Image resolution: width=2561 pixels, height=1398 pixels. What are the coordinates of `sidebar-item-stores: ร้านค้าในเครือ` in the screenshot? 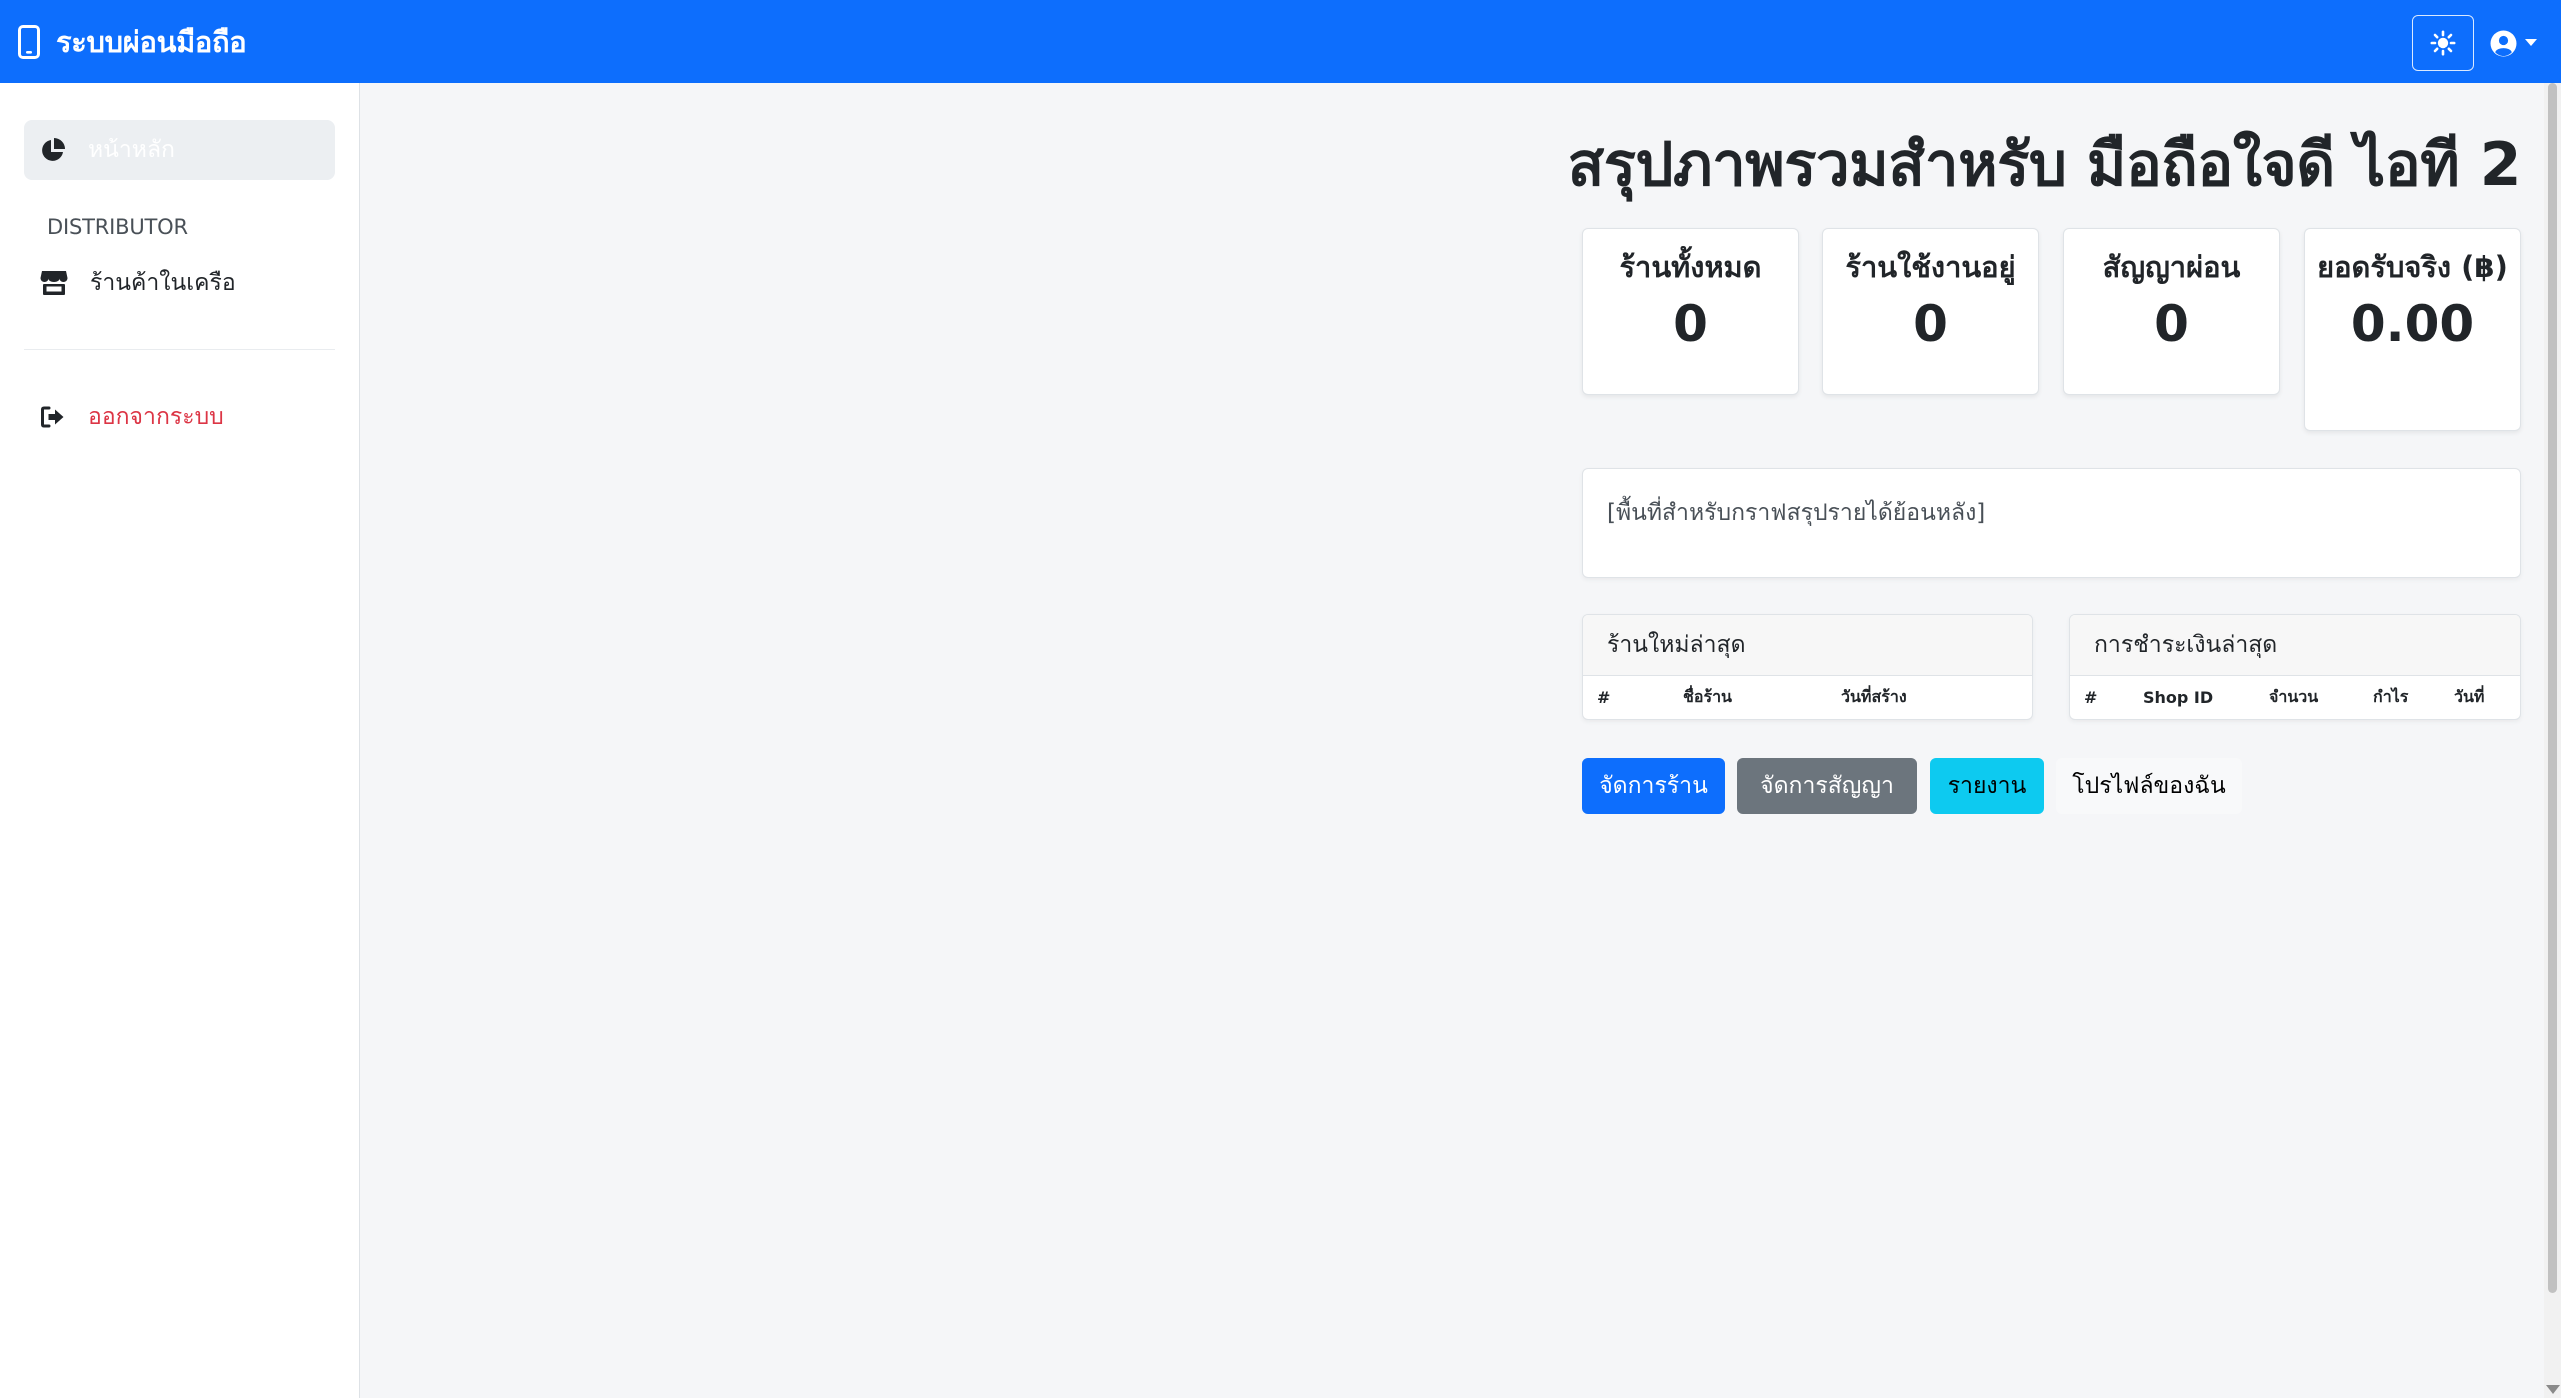 It's located at (179, 283).